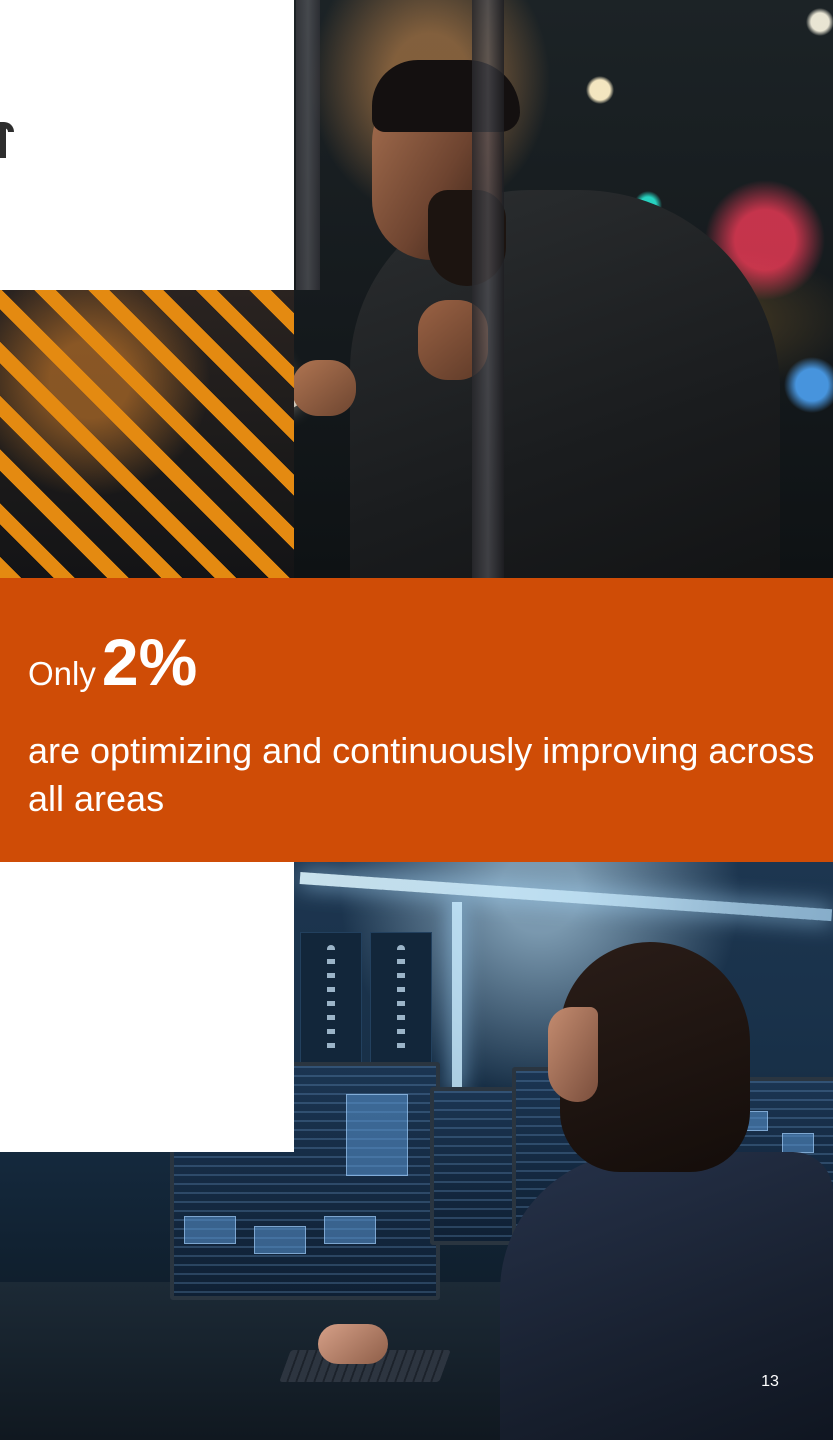 The width and height of the screenshot is (833, 1440). I want to click on typing-hand, so click(353, 1344).